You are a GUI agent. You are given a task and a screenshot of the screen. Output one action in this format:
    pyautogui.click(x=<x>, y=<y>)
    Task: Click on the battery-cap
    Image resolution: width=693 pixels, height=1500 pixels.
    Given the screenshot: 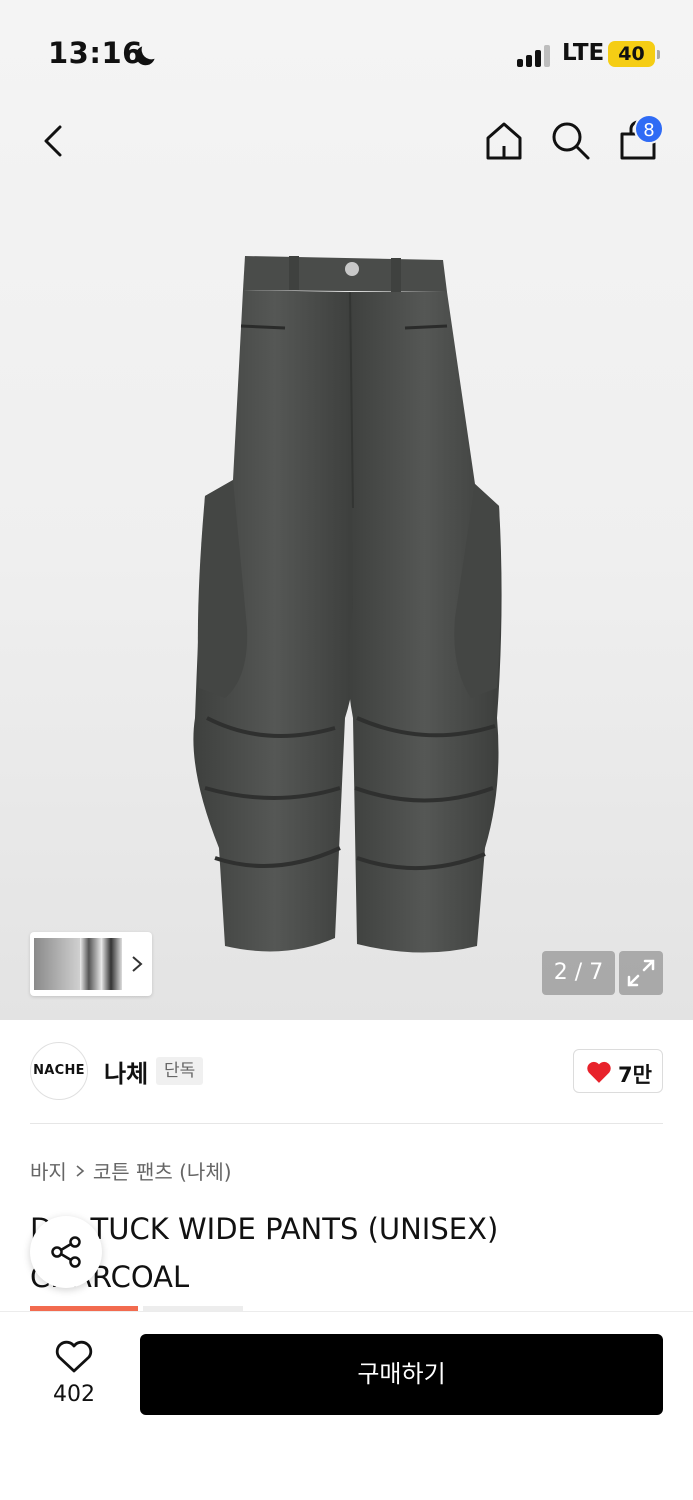 What is the action you would take?
    pyautogui.click(x=658, y=54)
    